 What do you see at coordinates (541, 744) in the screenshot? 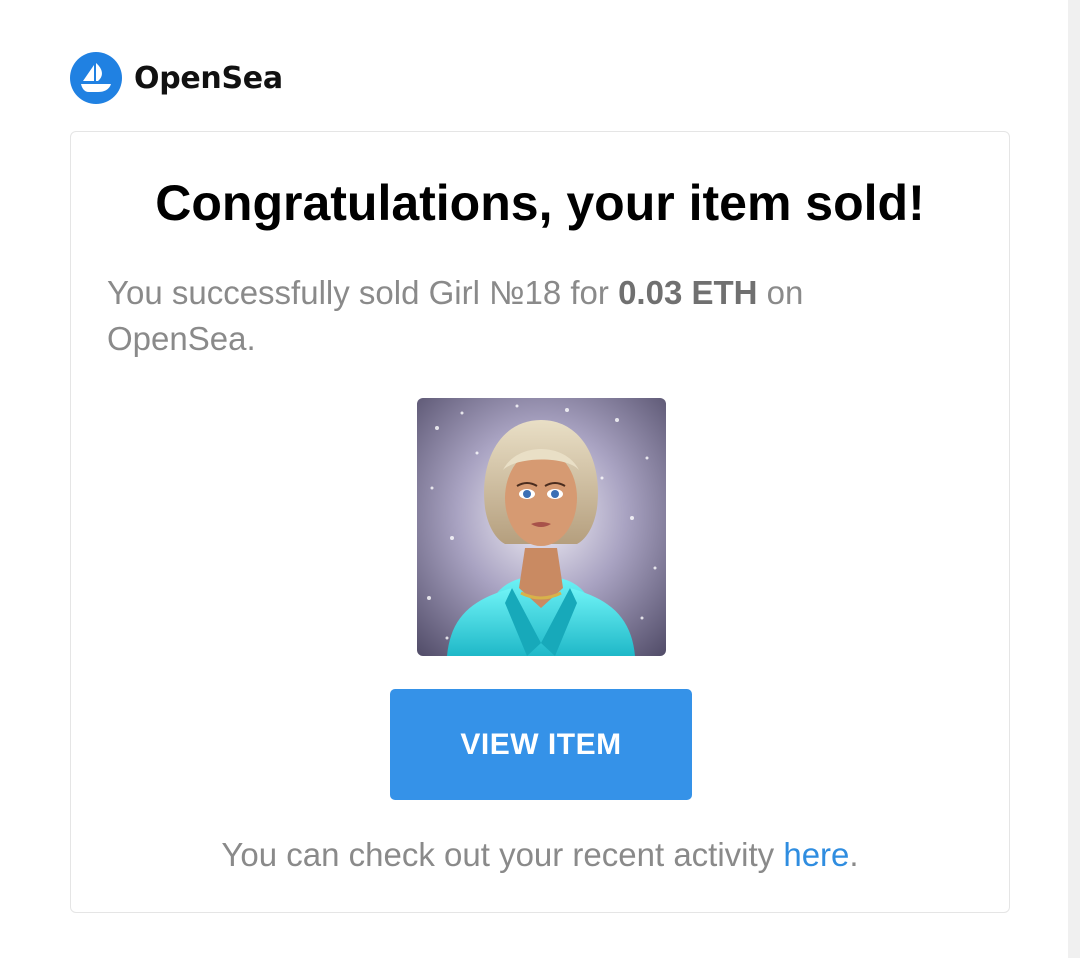
I see `view-item-button: VIEW ITEM` at bounding box center [541, 744].